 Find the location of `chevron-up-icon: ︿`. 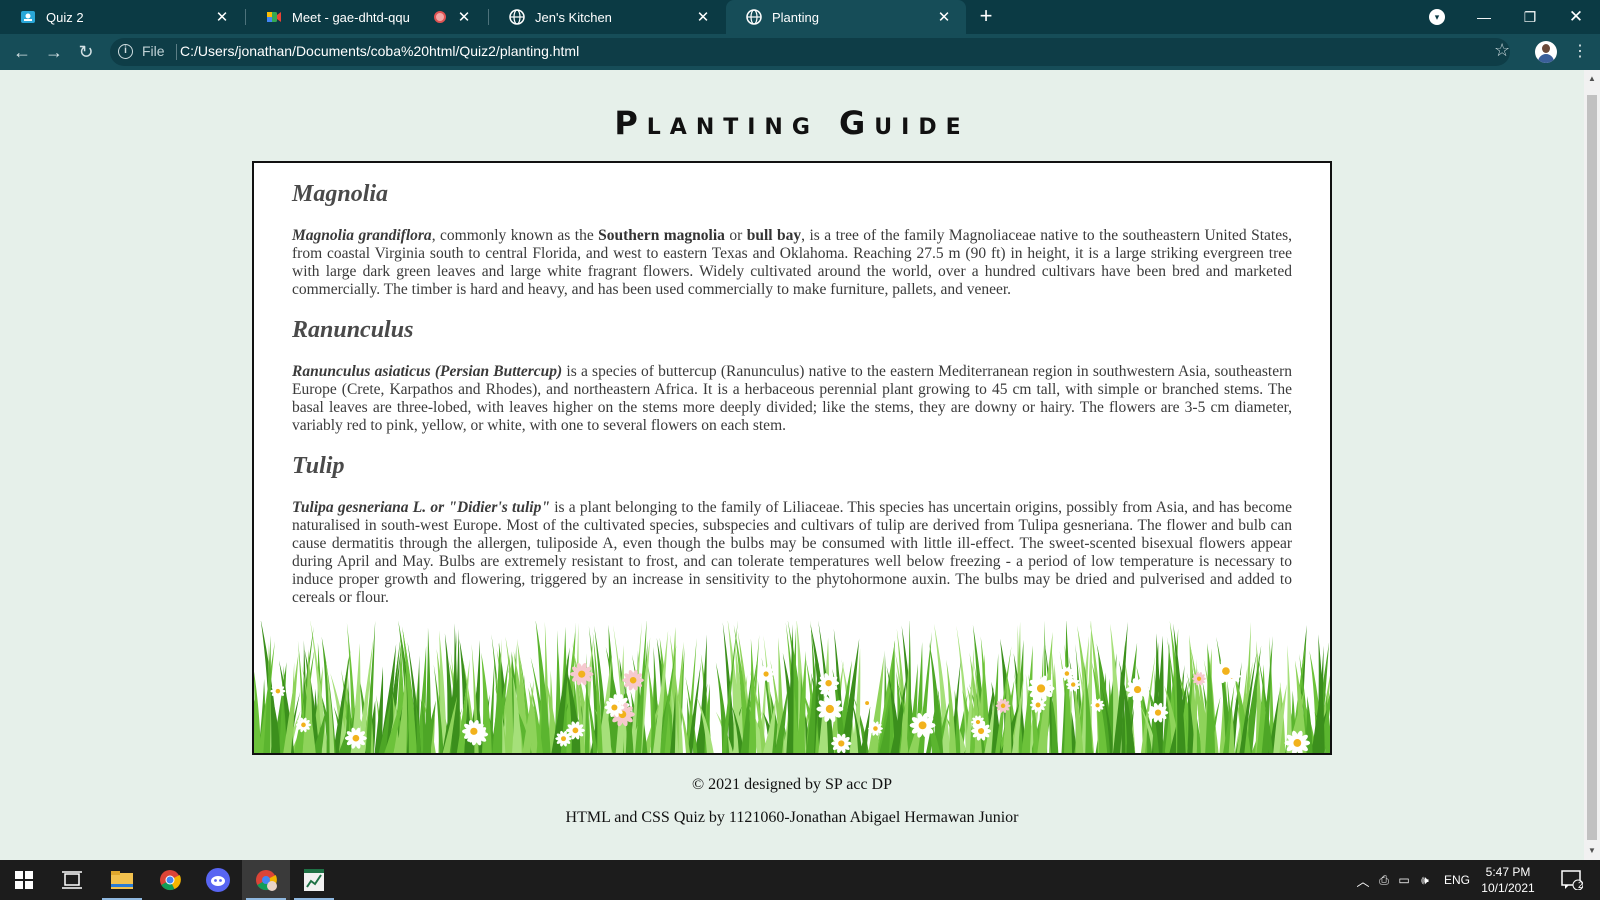

chevron-up-icon: ︿ is located at coordinates (1363, 880).